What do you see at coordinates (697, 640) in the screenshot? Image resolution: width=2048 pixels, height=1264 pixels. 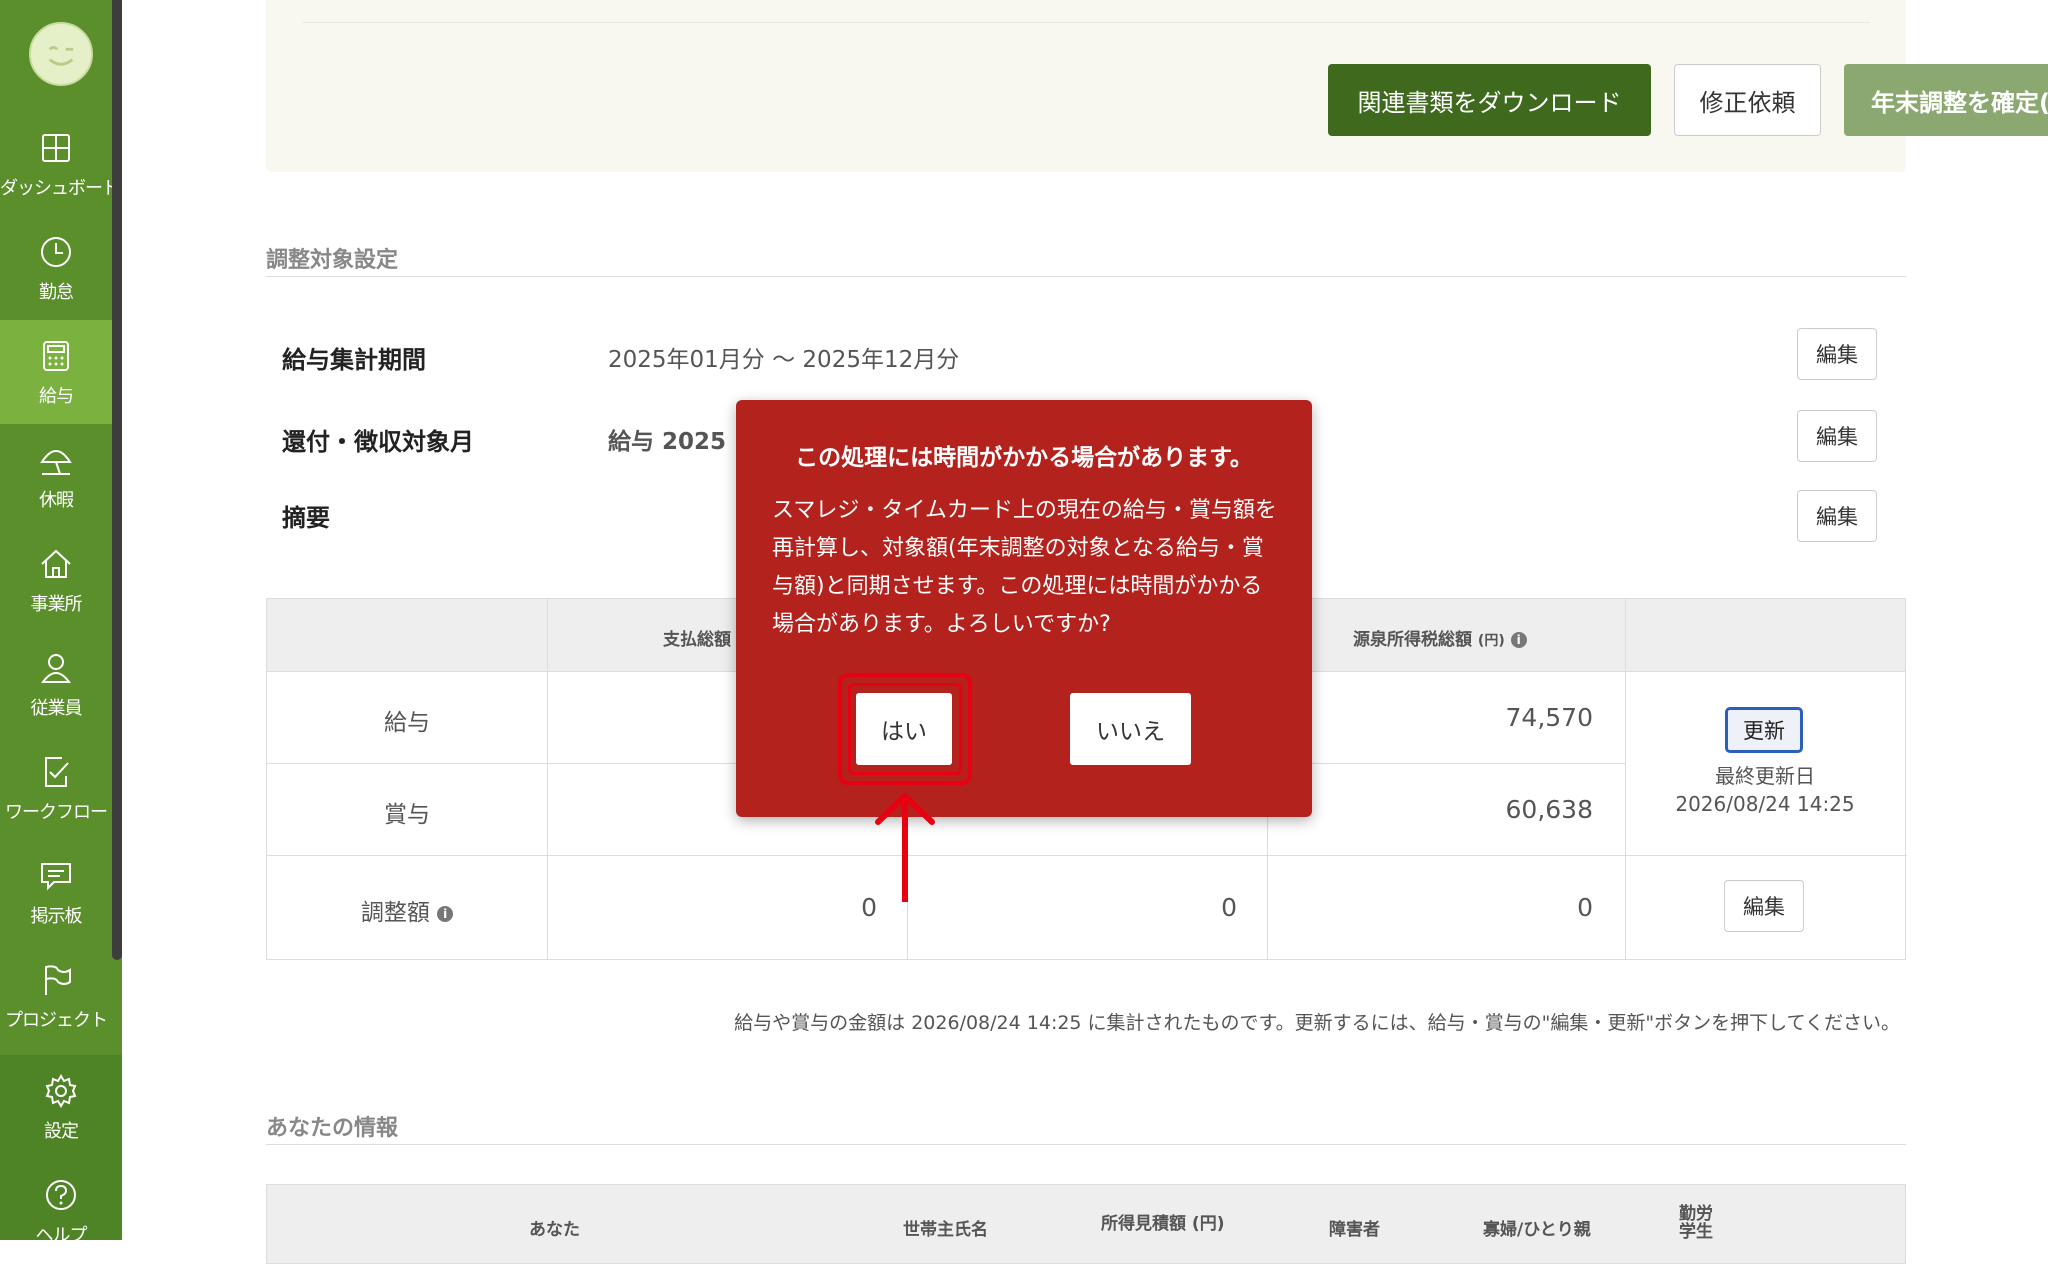 I see `header-total-pay: 支払総額` at bounding box center [697, 640].